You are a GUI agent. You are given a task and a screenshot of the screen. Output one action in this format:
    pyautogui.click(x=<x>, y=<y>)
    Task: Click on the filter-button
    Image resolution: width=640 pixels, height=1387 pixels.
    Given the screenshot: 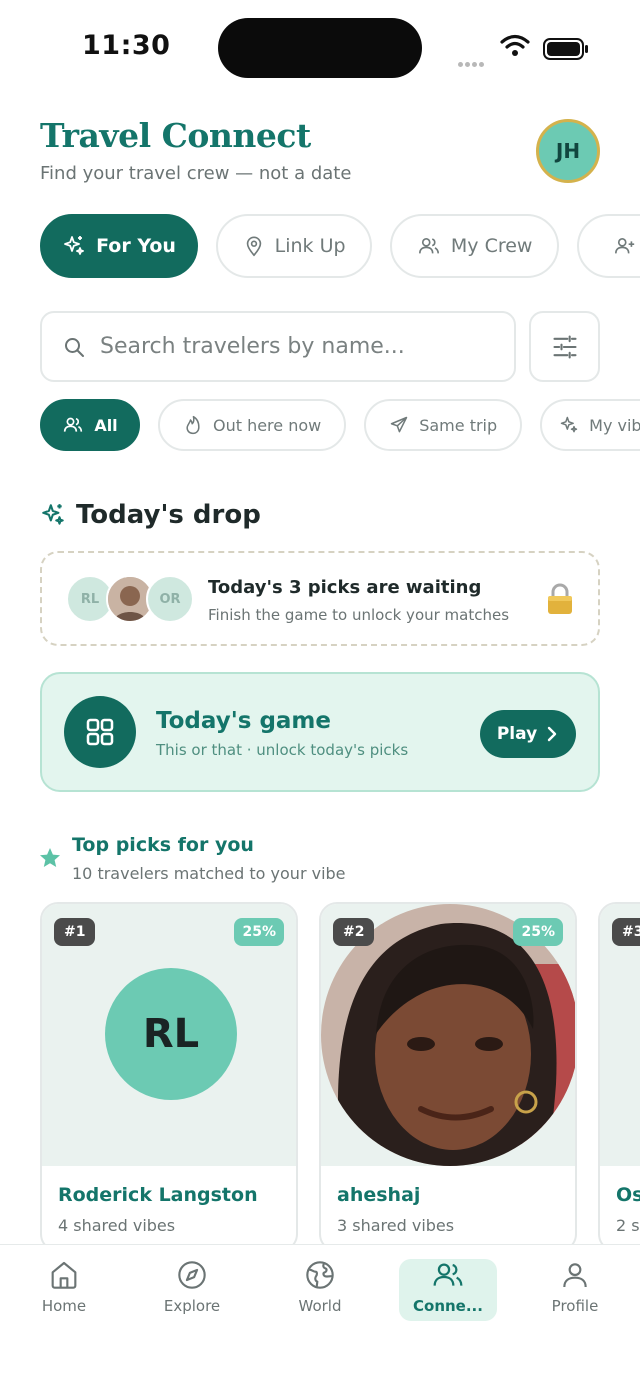 What is the action you would take?
    pyautogui.click(x=564, y=346)
    